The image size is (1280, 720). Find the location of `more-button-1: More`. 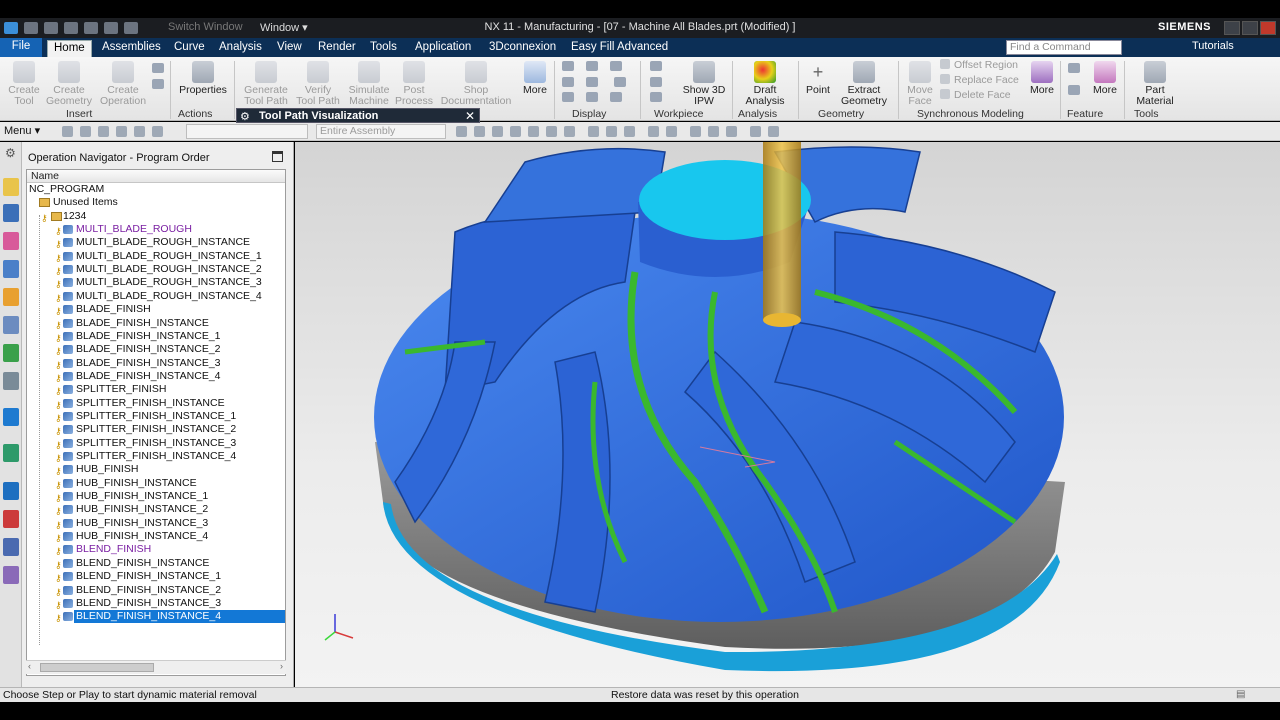

more-button-1: More is located at coordinates (535, 78).